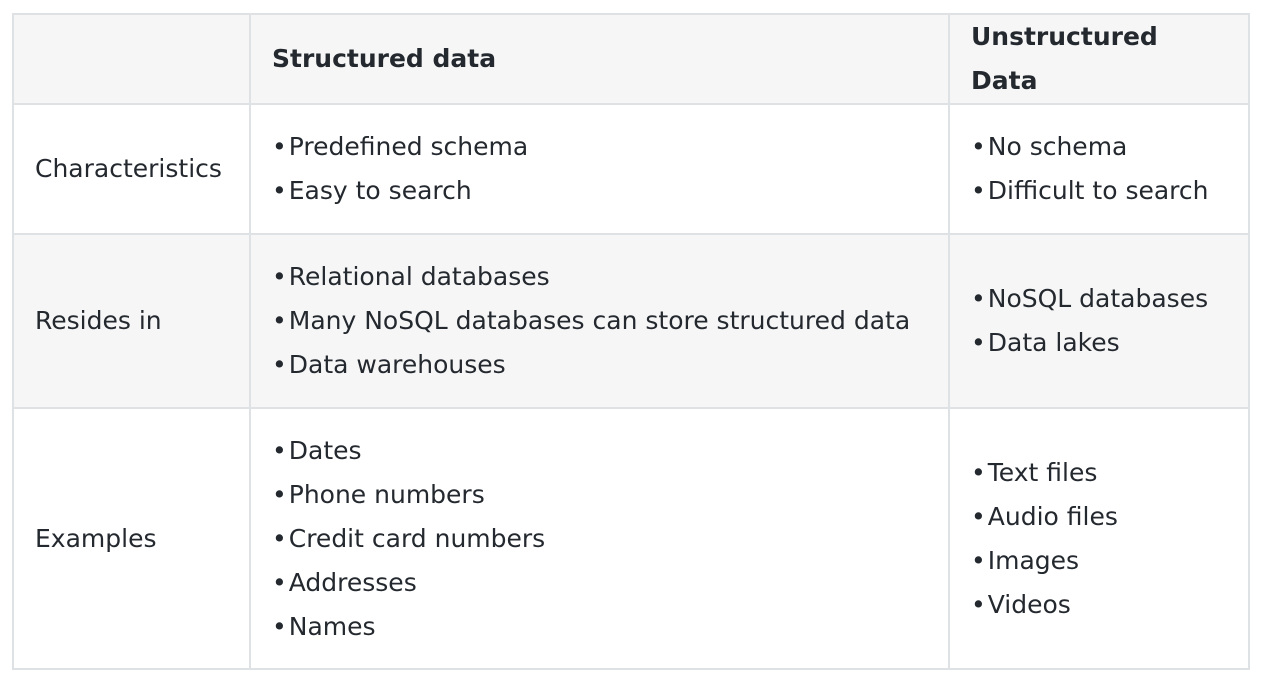 Image resolution: width=1262 pixels, height=676 pixels. I want to click on list-item: •Credit card numbers, so click(599, 539).